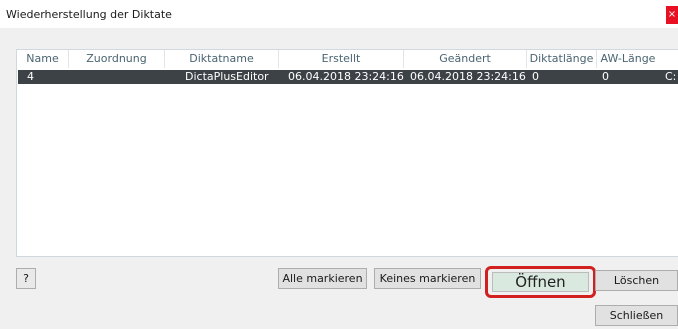 Image resolution: width=678 pixels, height=329 pixels. What do you see at coordinates (468, 76) in the screenshot?
I see `cell-geaendert: 06.04.2018 23:24:16` at bounding box center [468, 76].